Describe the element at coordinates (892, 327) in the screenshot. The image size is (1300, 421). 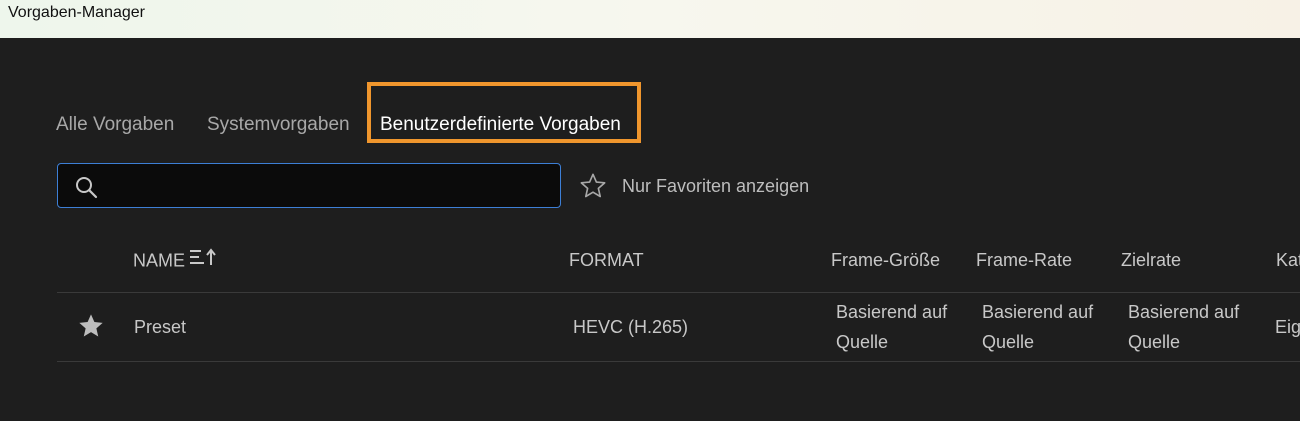
I see `preset-frame-size: Basierend auf Quelle` at that location.